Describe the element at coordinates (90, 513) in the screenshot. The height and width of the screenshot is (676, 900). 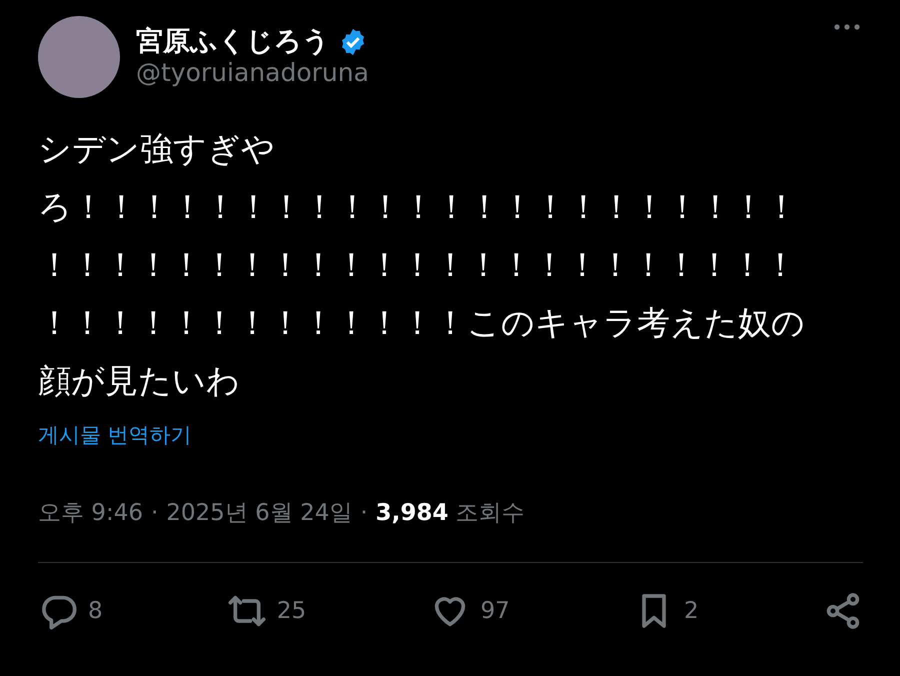
I see `post-time: 오후 9:46` at that location.